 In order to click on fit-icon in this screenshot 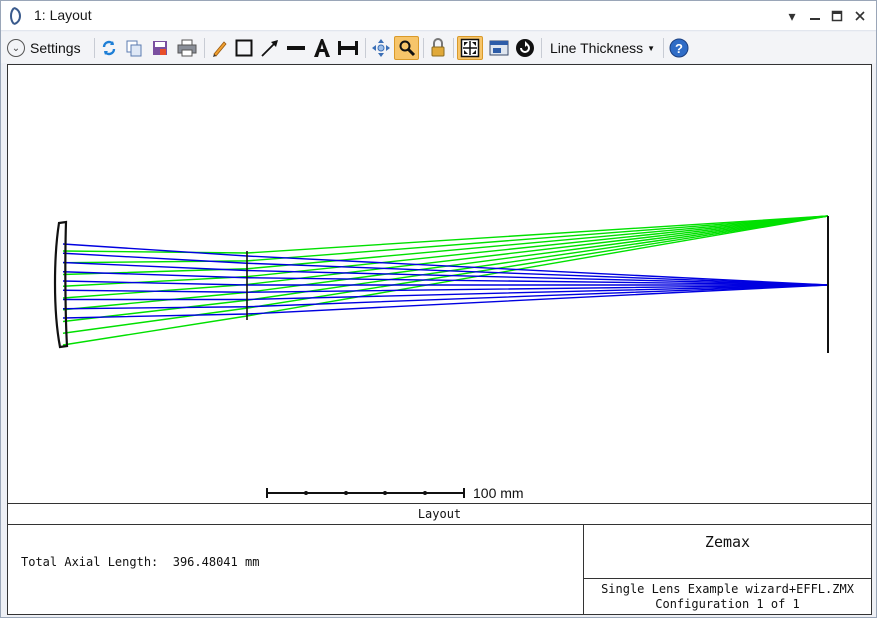, I will do `click(470, 48)`.